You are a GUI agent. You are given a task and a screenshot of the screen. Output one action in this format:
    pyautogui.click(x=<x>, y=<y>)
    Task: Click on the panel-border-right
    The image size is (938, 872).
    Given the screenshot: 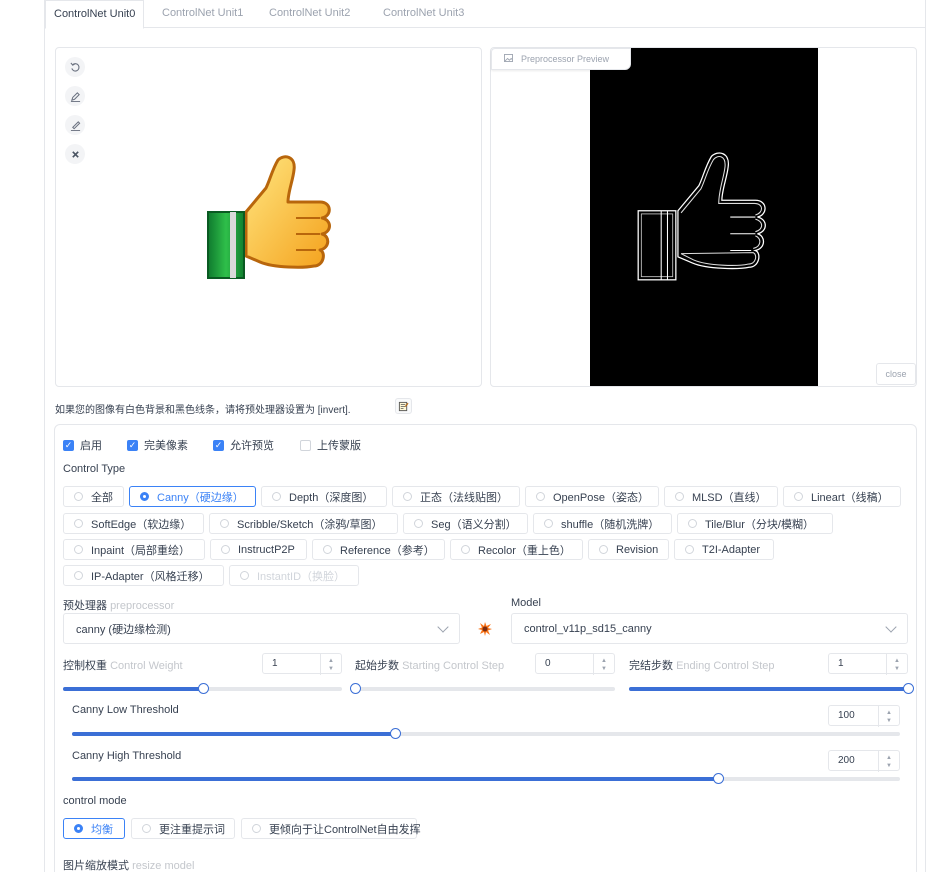 What is the action you would take?
    pyautogui.click(x=925, y=436)
    